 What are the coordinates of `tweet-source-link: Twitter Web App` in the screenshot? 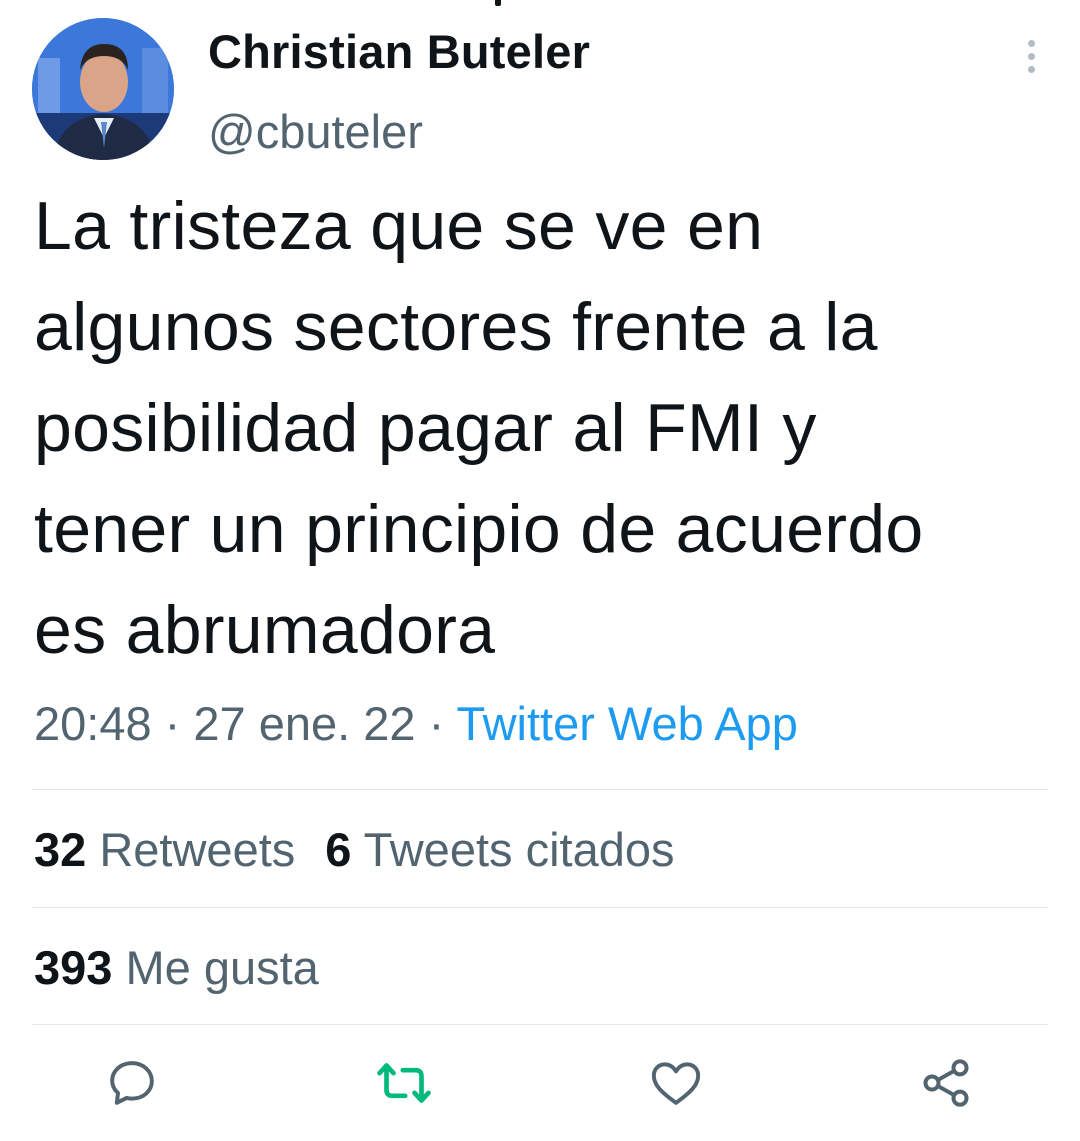 It's located at (626, 723).